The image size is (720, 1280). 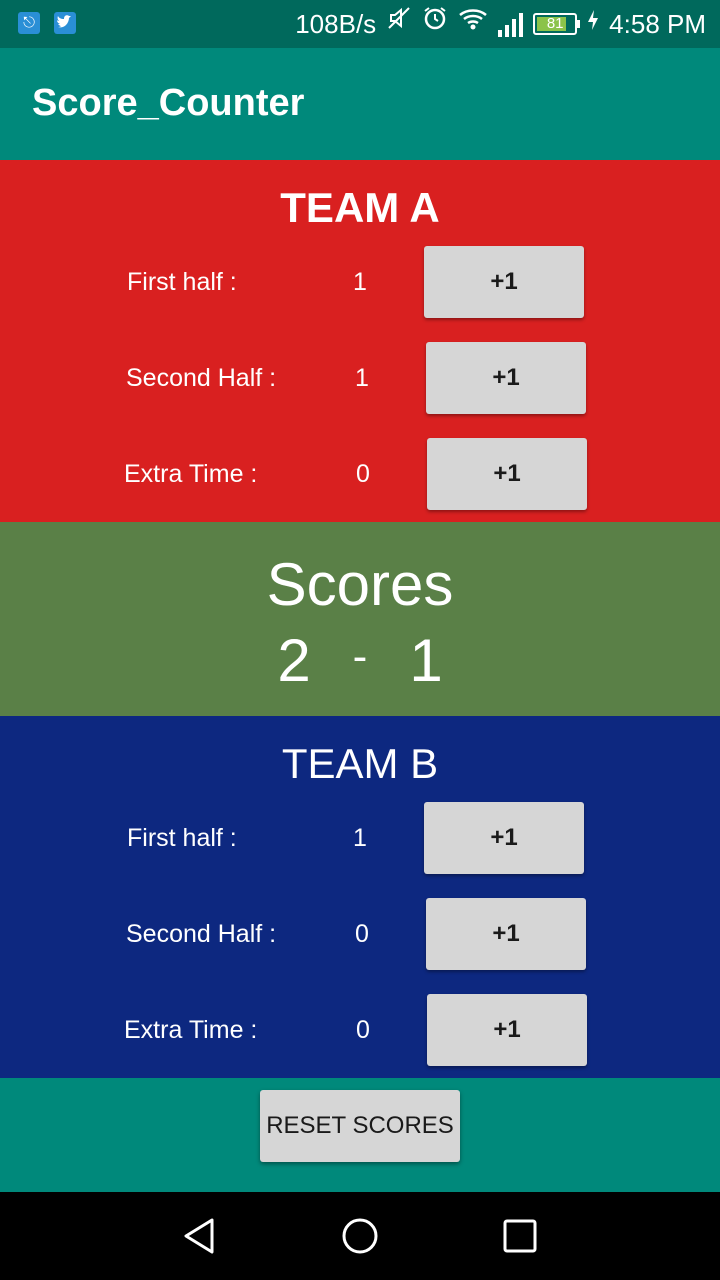 What do you see at coordinates (47, 23) in the screenshot?
I see `status-left-icons: ⎋` at bounding box center [47, 23].